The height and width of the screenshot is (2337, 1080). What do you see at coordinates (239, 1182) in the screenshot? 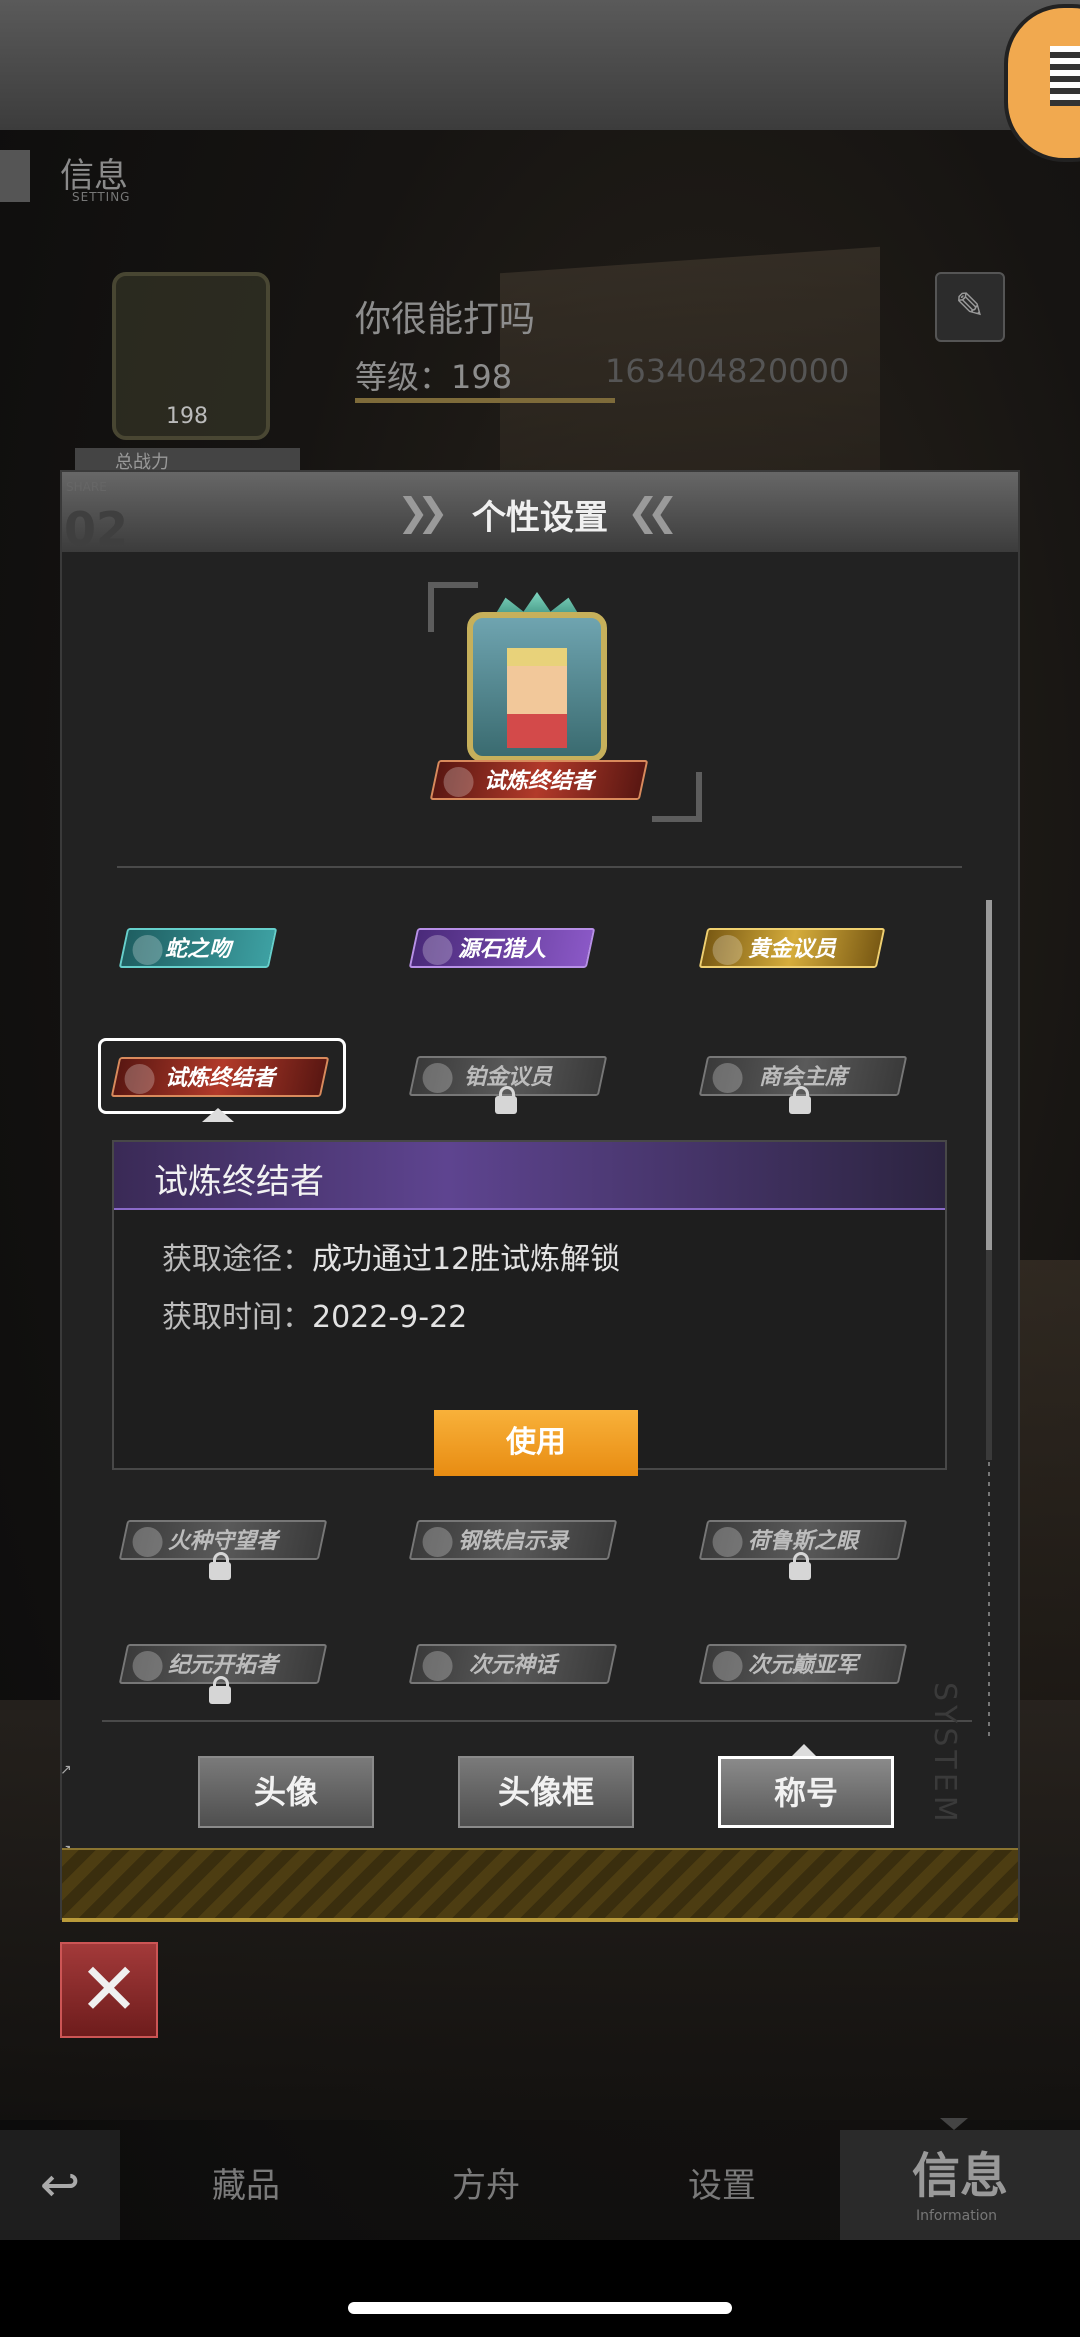
I see `detail-title: 试炼终结者` at bounding box center [239, 1182].